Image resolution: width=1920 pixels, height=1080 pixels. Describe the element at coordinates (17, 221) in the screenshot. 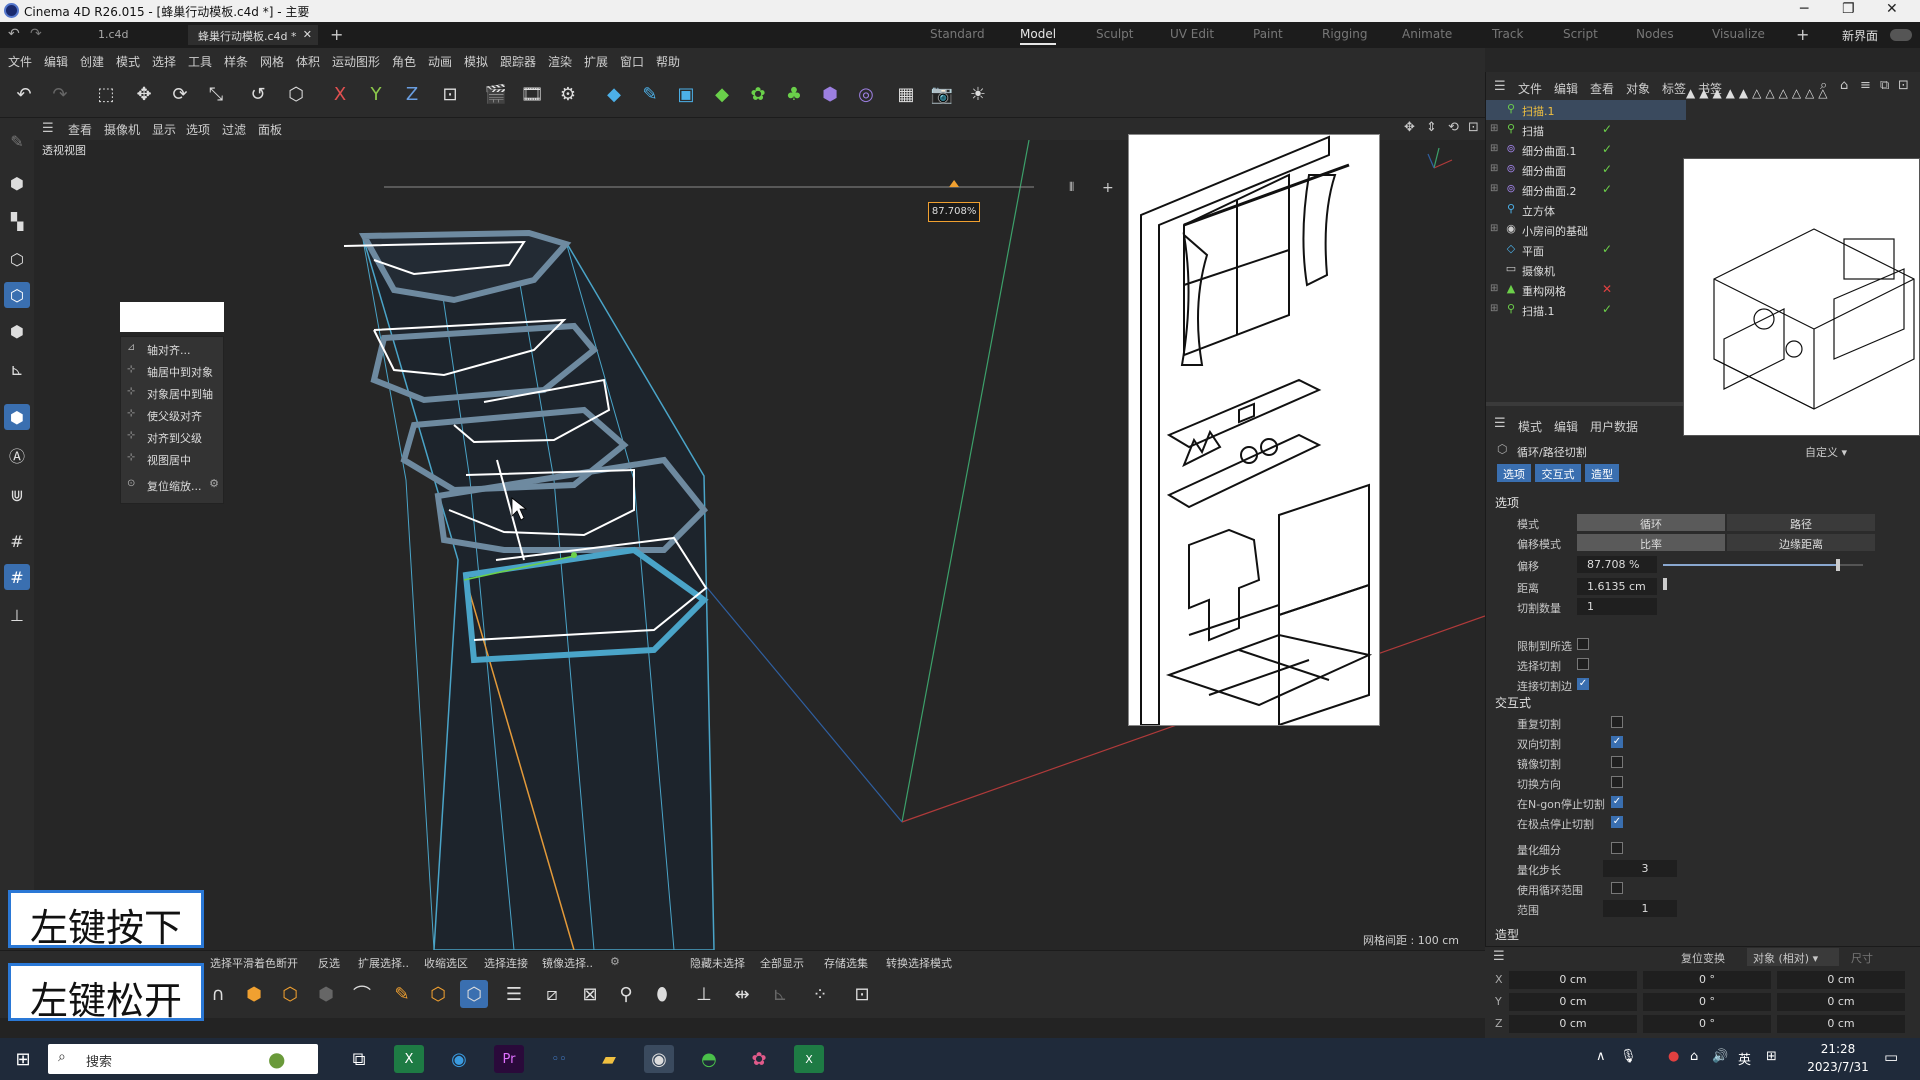

I see `texture-mode-icon: ▚` at that location.